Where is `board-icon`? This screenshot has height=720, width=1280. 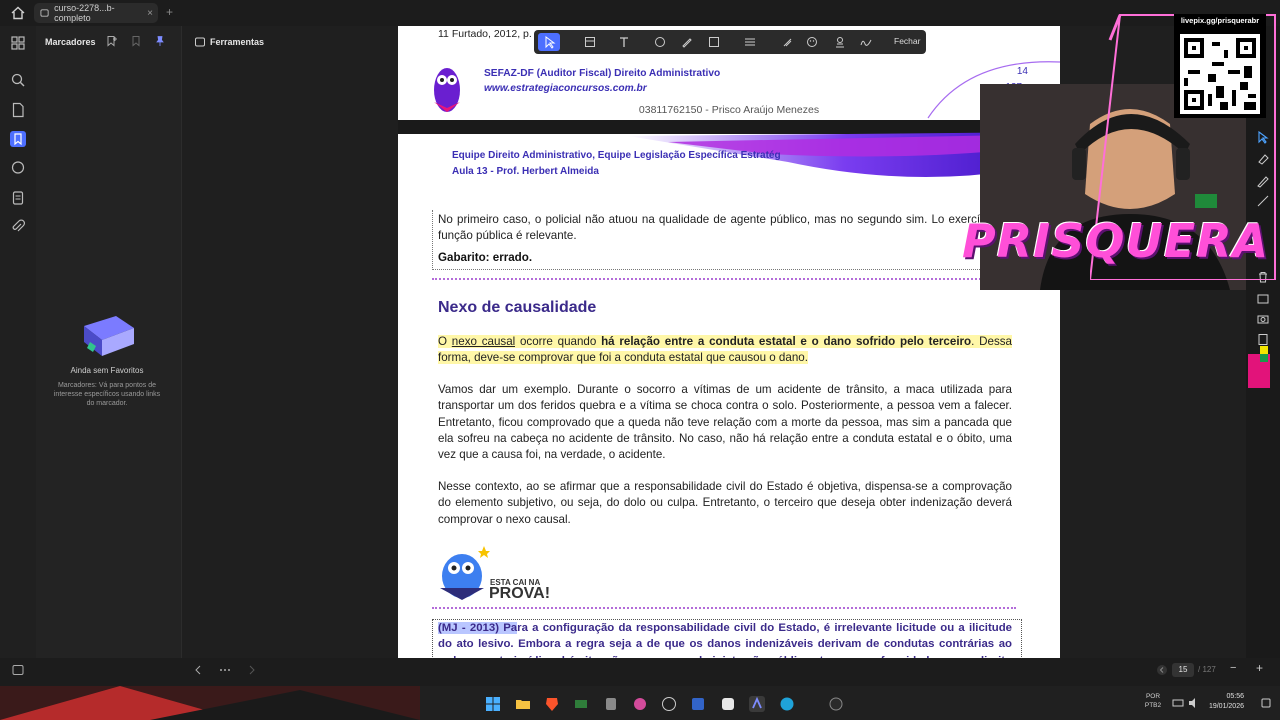 board-icon is located at coordinates (1263, 299).